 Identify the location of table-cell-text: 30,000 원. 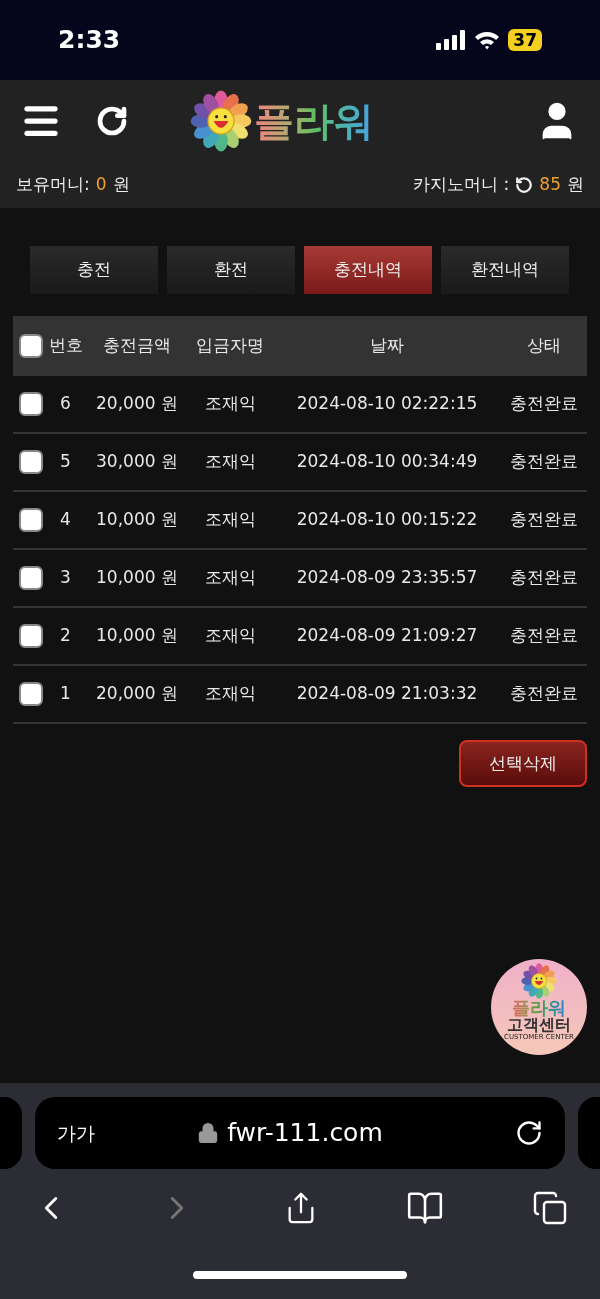
(137, 462).